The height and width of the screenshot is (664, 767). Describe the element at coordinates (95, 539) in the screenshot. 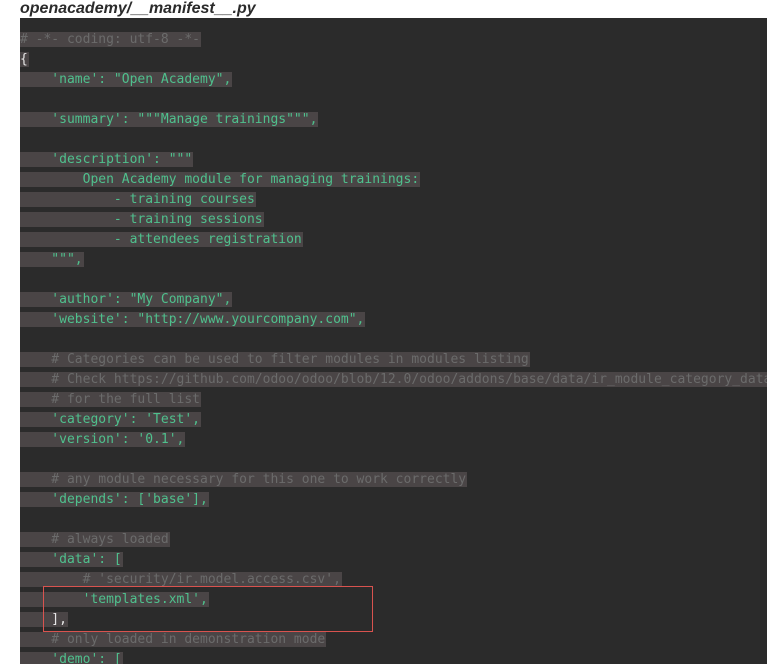

I see `code-line-text: # always loaded` at that location.